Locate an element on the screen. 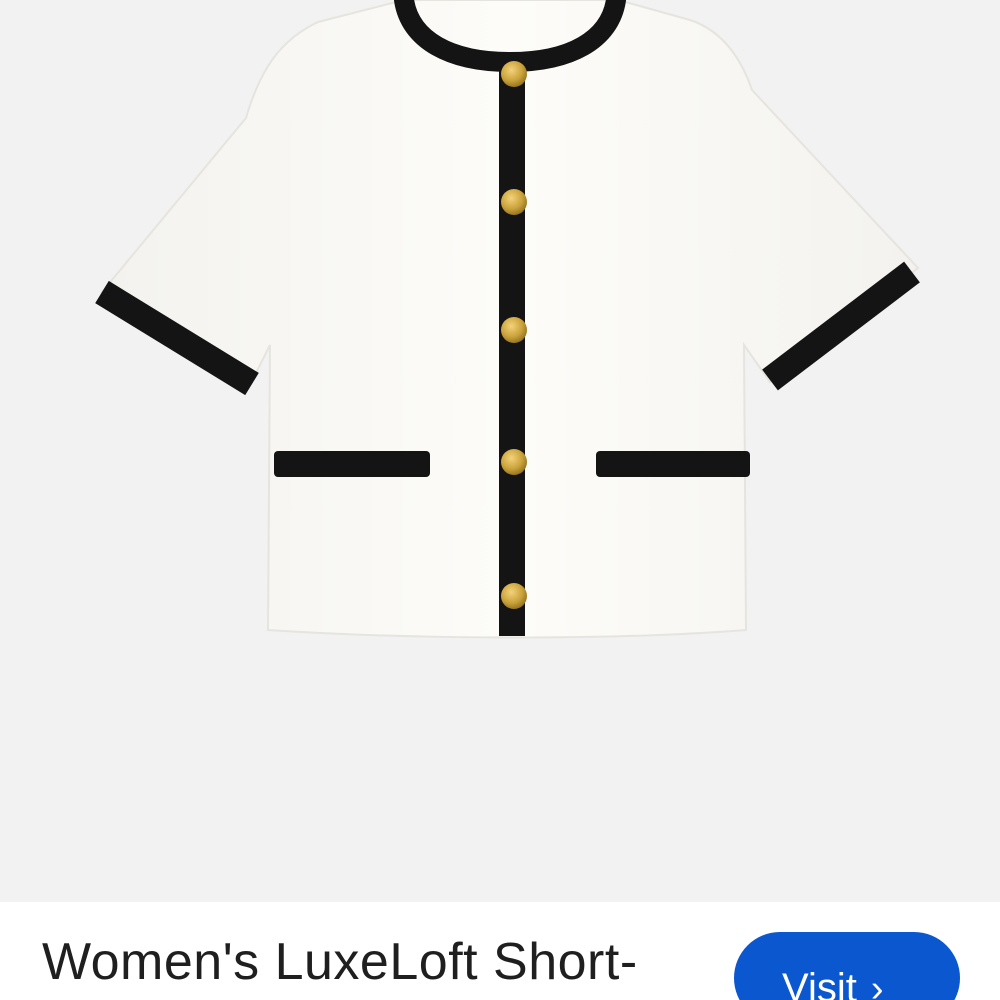  left-pocket-trim is located at coordinates (352, 464).